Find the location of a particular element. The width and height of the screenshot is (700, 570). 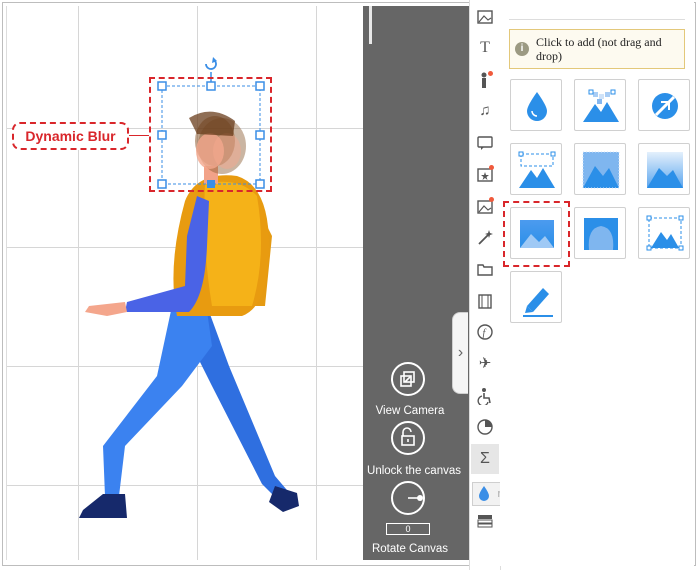

gradient-mountain-tile is located at coordinates (664, 169).